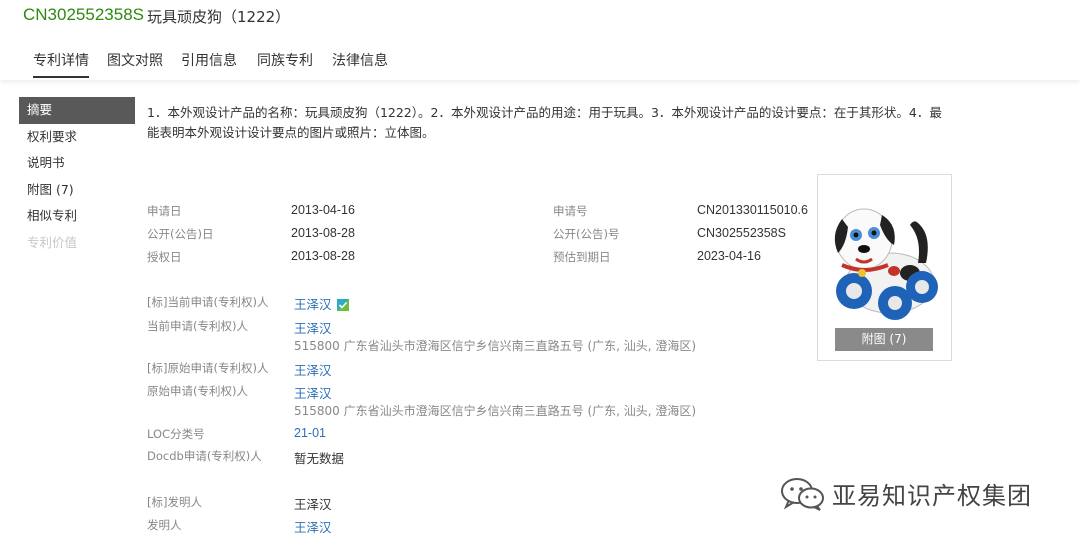 The width and height of the screenshot is (1080, 541). I want to click on figure-thumbnail: 附图 (7), so click(884, 267).